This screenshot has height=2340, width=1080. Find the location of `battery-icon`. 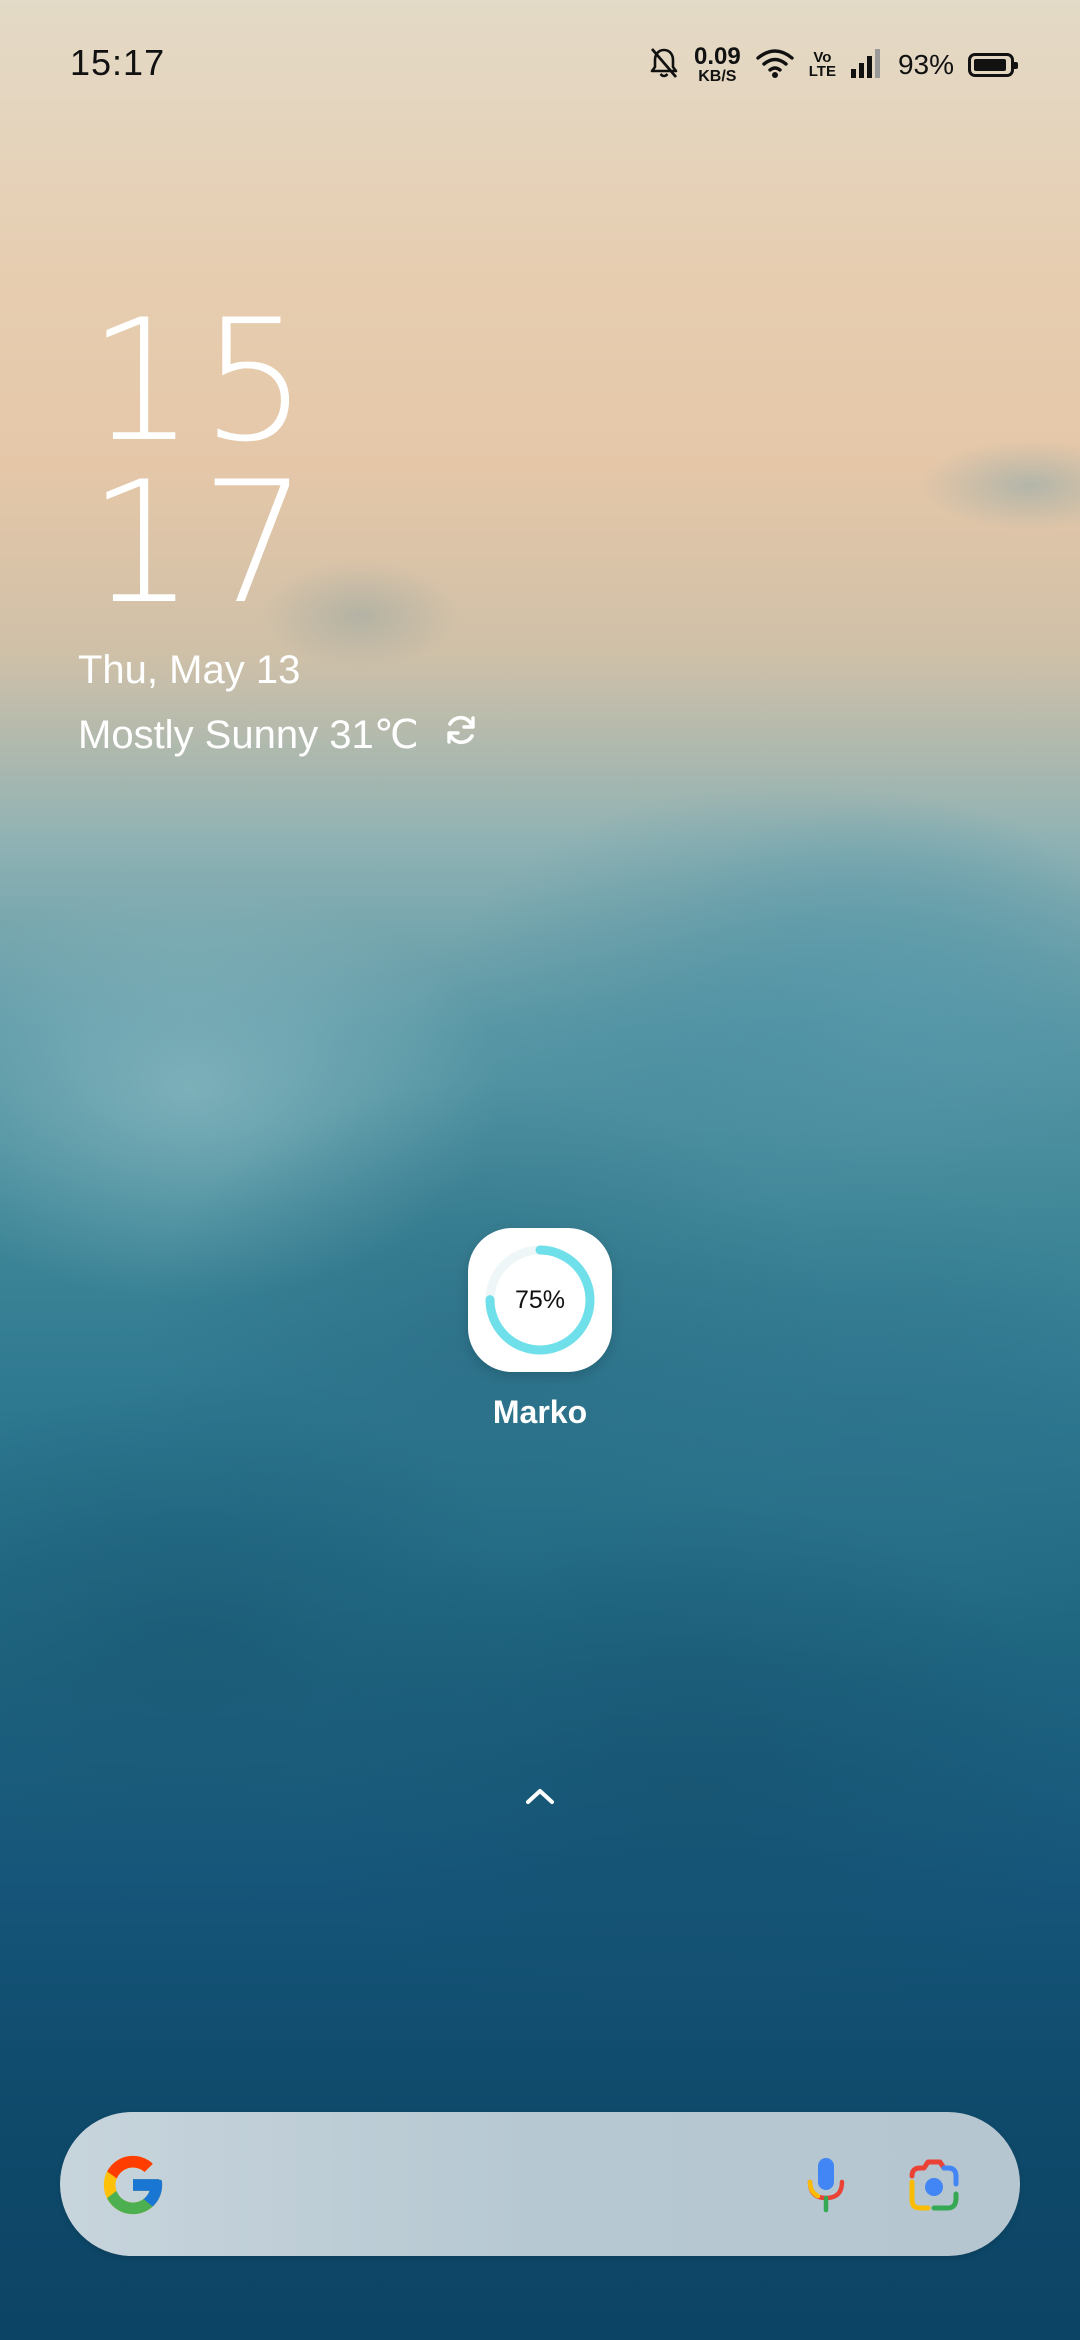

battery-icon is located at coordinates (993, 65).